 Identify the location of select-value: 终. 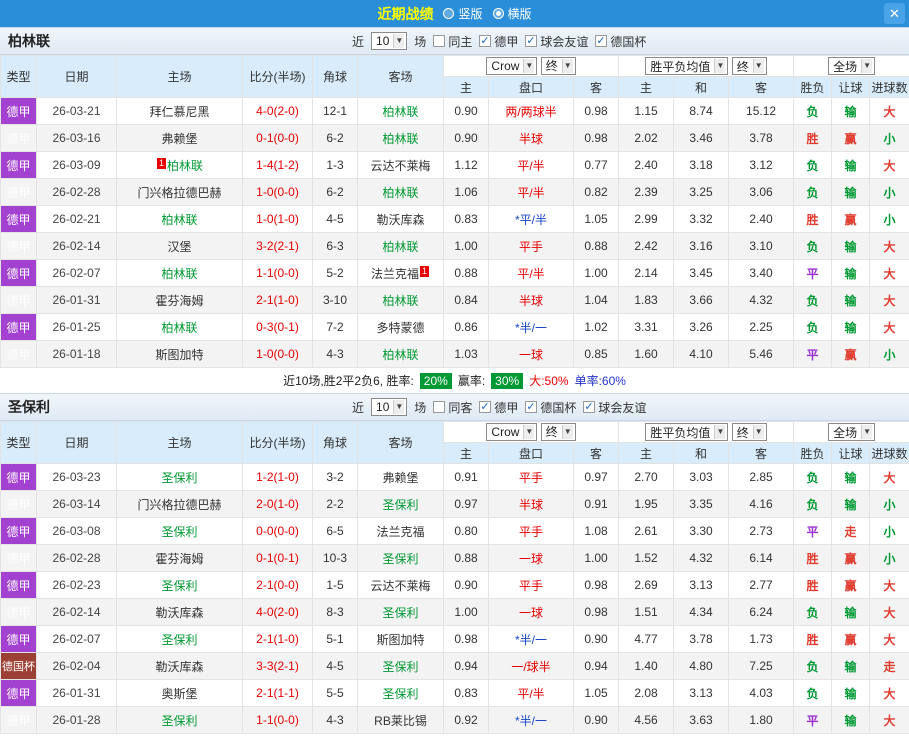
(742, 432).